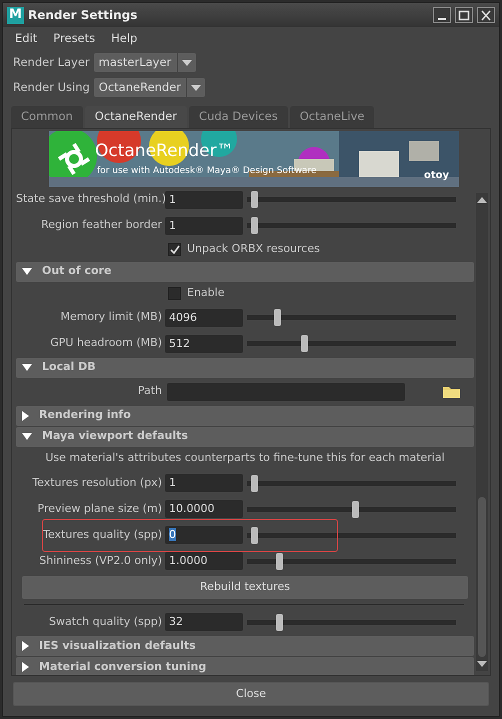  What do you see at coordinates (204, 535) in the screenshot?
I see `number-field: 0` at bounding box center [204, 535].